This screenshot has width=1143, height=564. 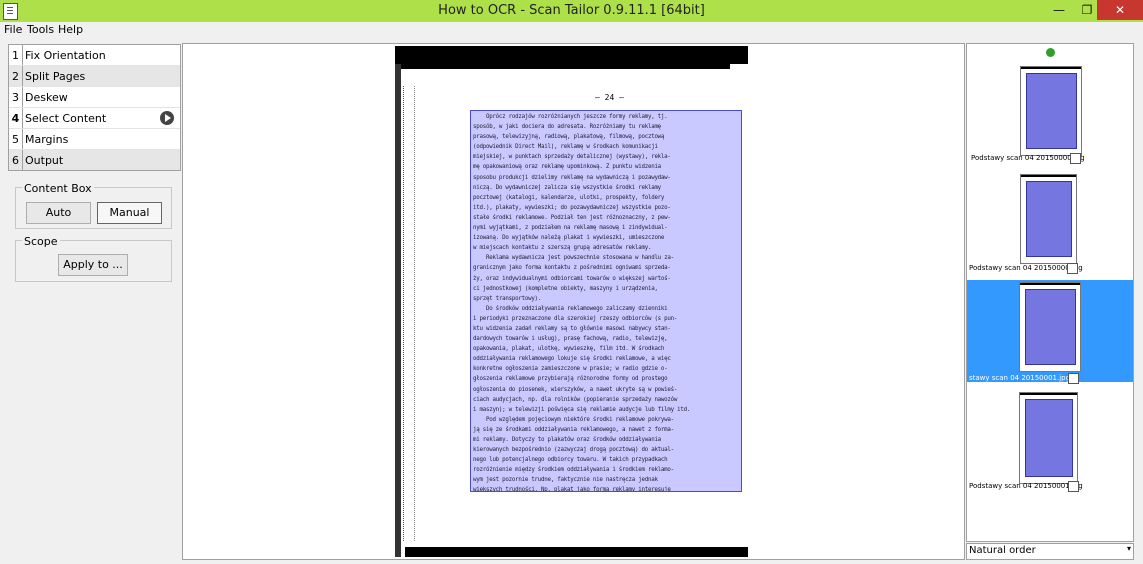 I want to click on sort-order-value: Natural order, so click(x=1002, y=550).